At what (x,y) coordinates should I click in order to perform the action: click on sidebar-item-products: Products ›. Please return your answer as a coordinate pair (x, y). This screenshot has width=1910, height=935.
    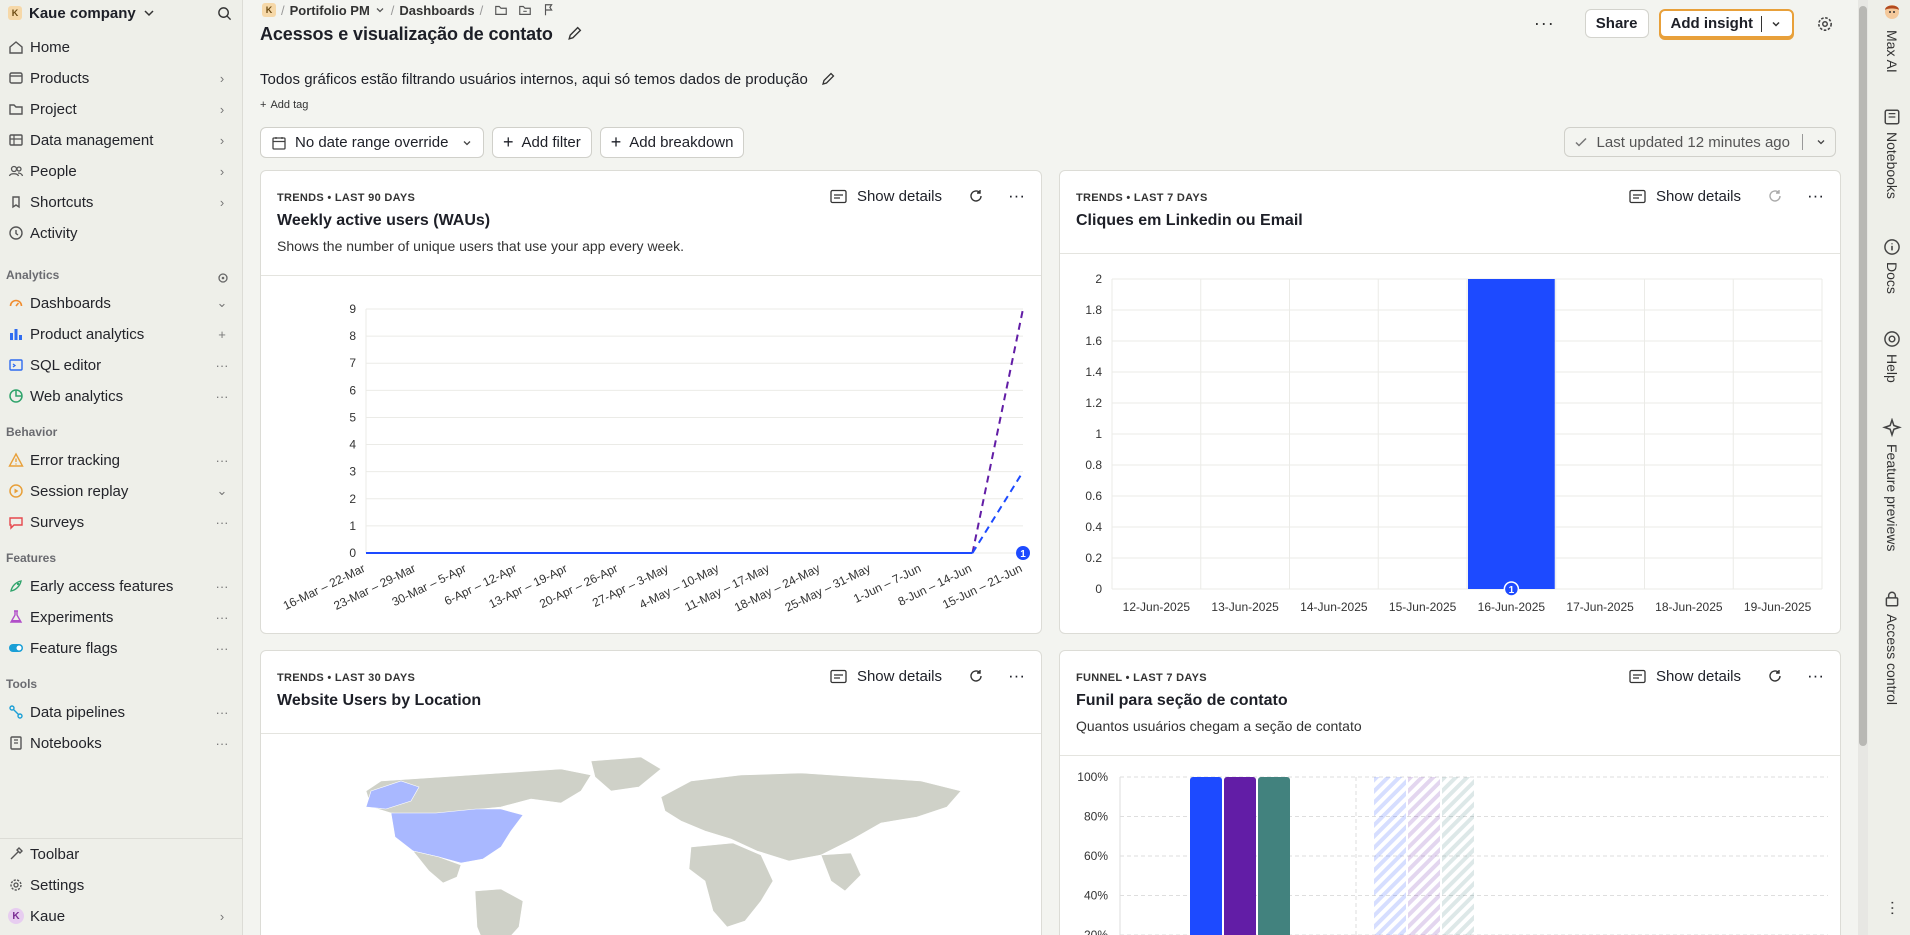
    Looking at the image, I should click on (121, 78).